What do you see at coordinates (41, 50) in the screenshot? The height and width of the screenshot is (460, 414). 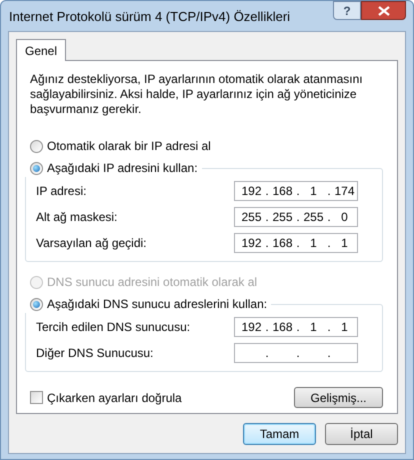 I see `tab: Genel` at bounding box center [41, 50].